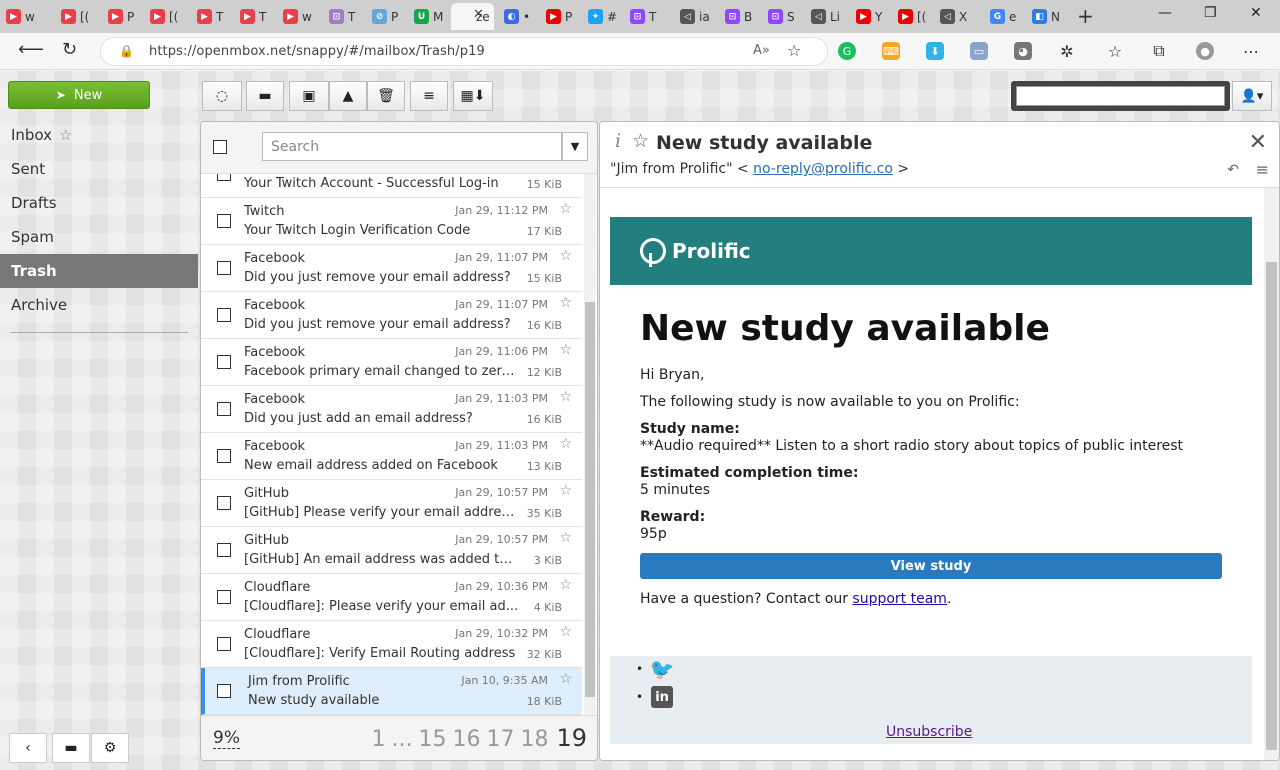  Describe the element at coordinates (78, 16) in the screenshot. I see `browser-tab: ▶ [(` at that location.